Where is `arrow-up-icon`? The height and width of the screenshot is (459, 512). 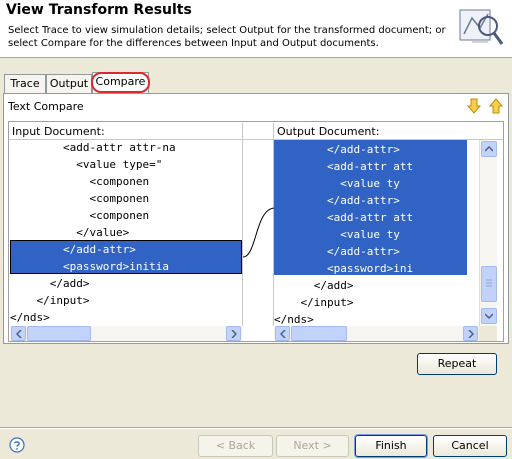 arrow-up-icon is located at coordinates (496, 106).